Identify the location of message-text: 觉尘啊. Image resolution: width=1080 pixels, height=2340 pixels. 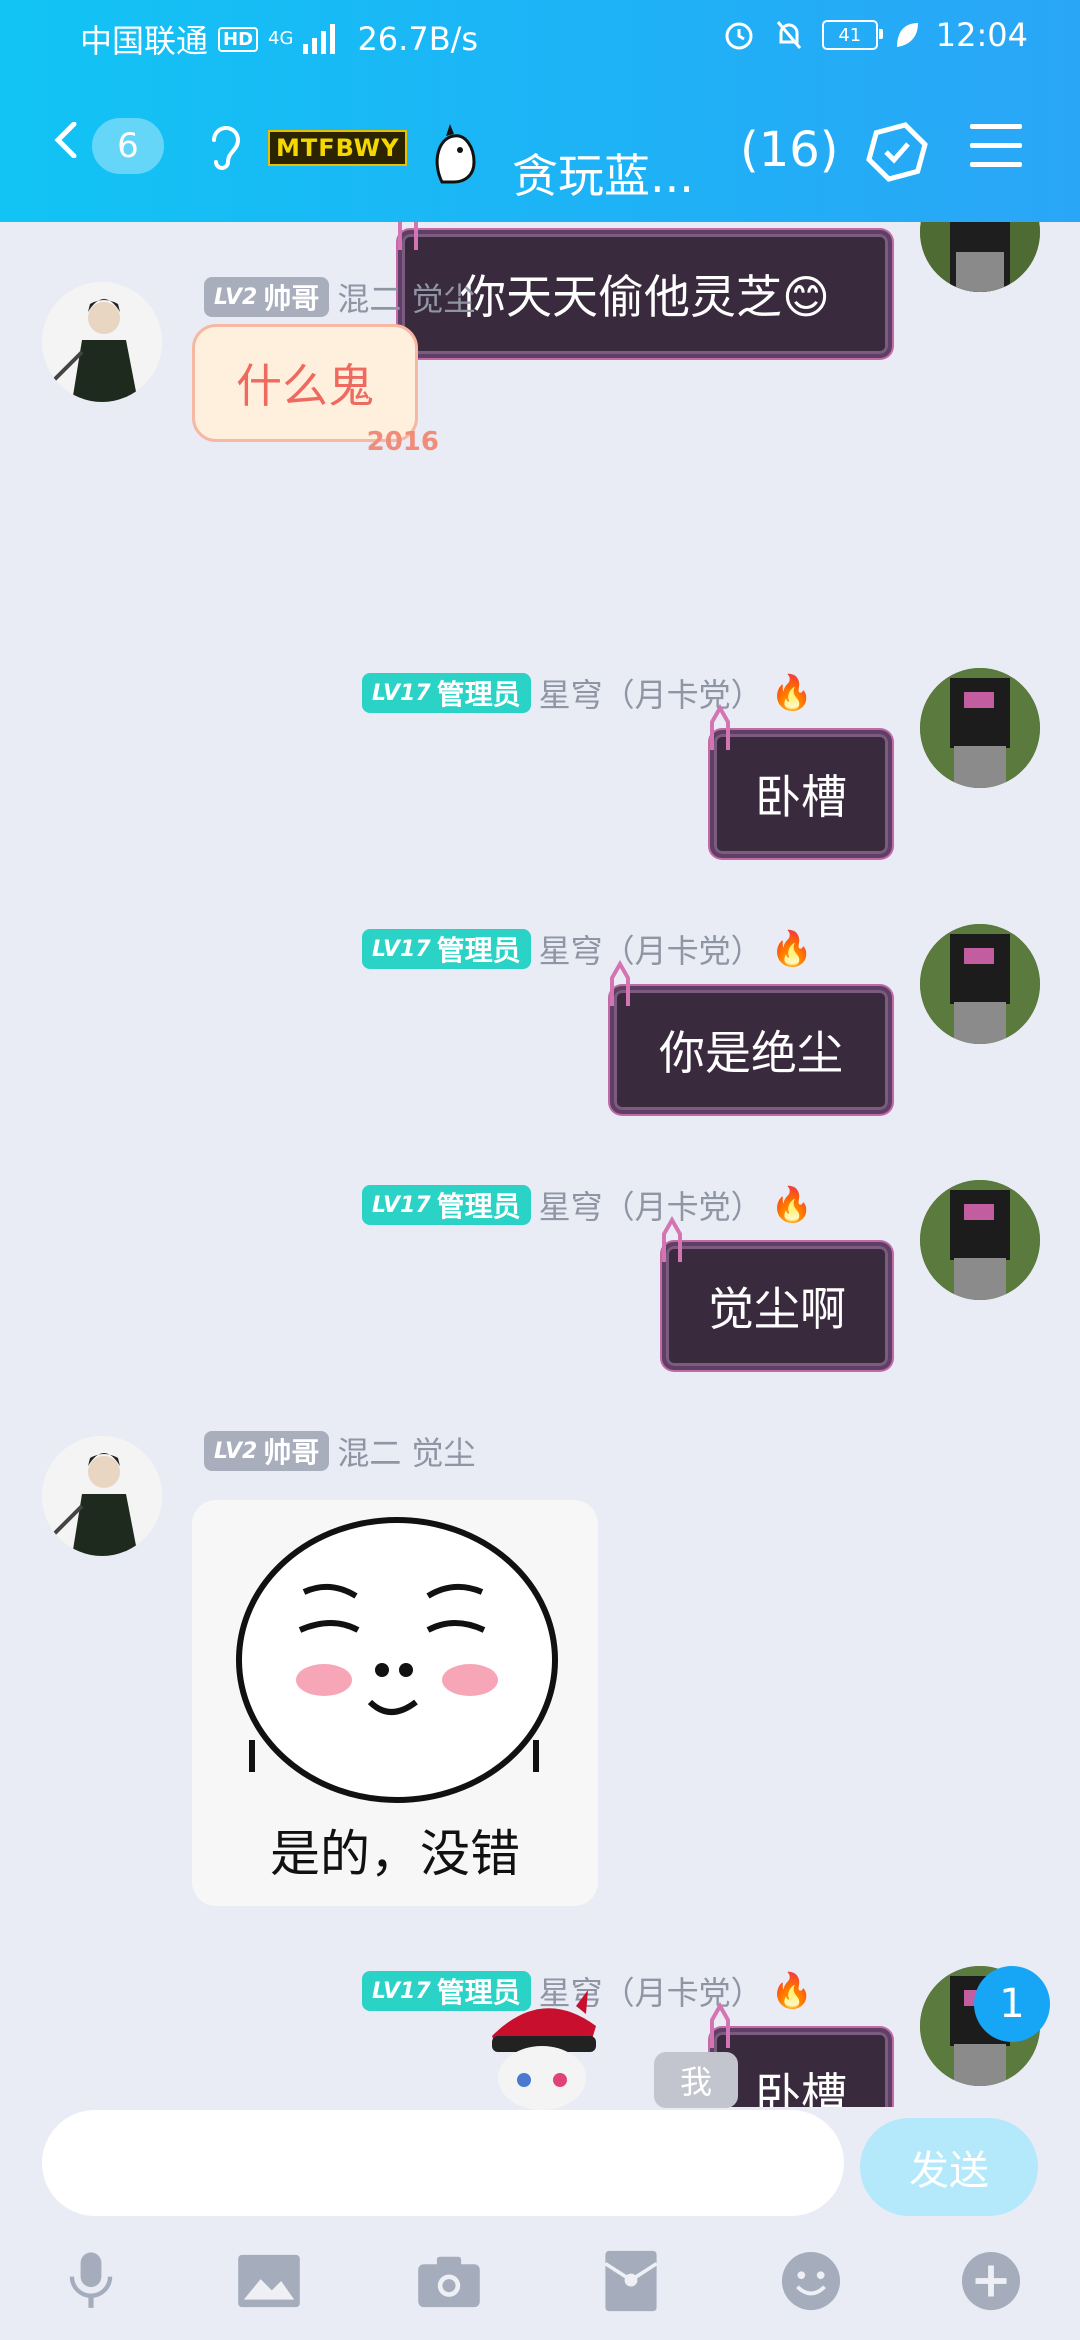
(777, 1309).